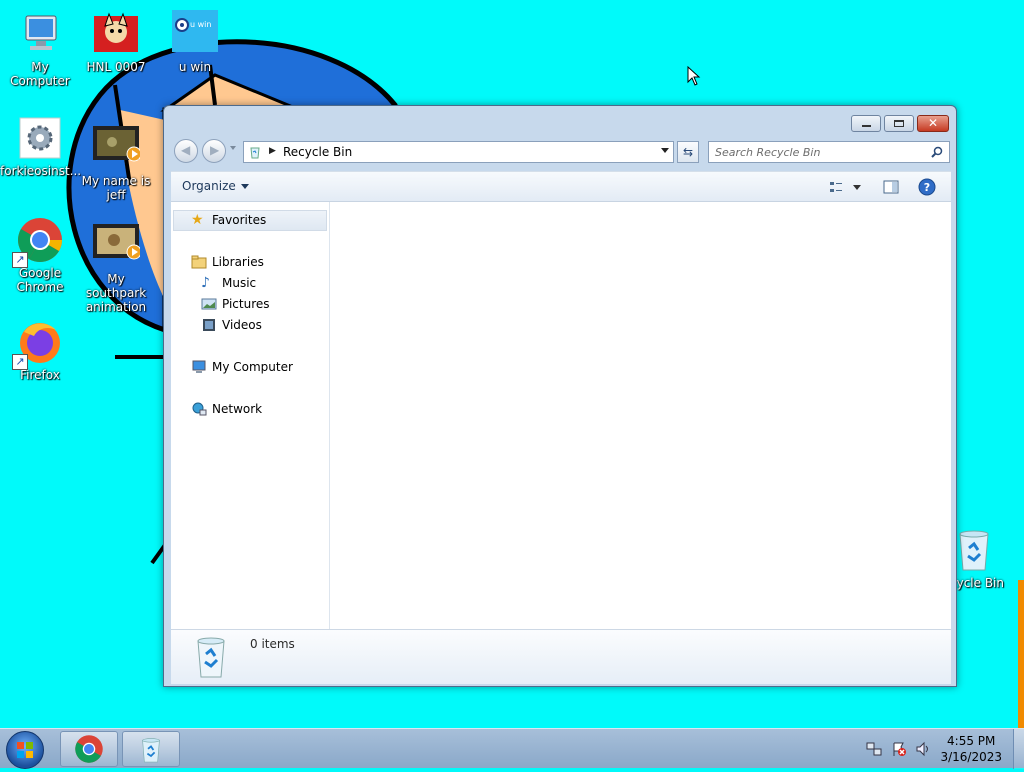  Describe the element at coordinates (38, 344) in the screenshot. I see `firefox-icon: ↗` at that location.